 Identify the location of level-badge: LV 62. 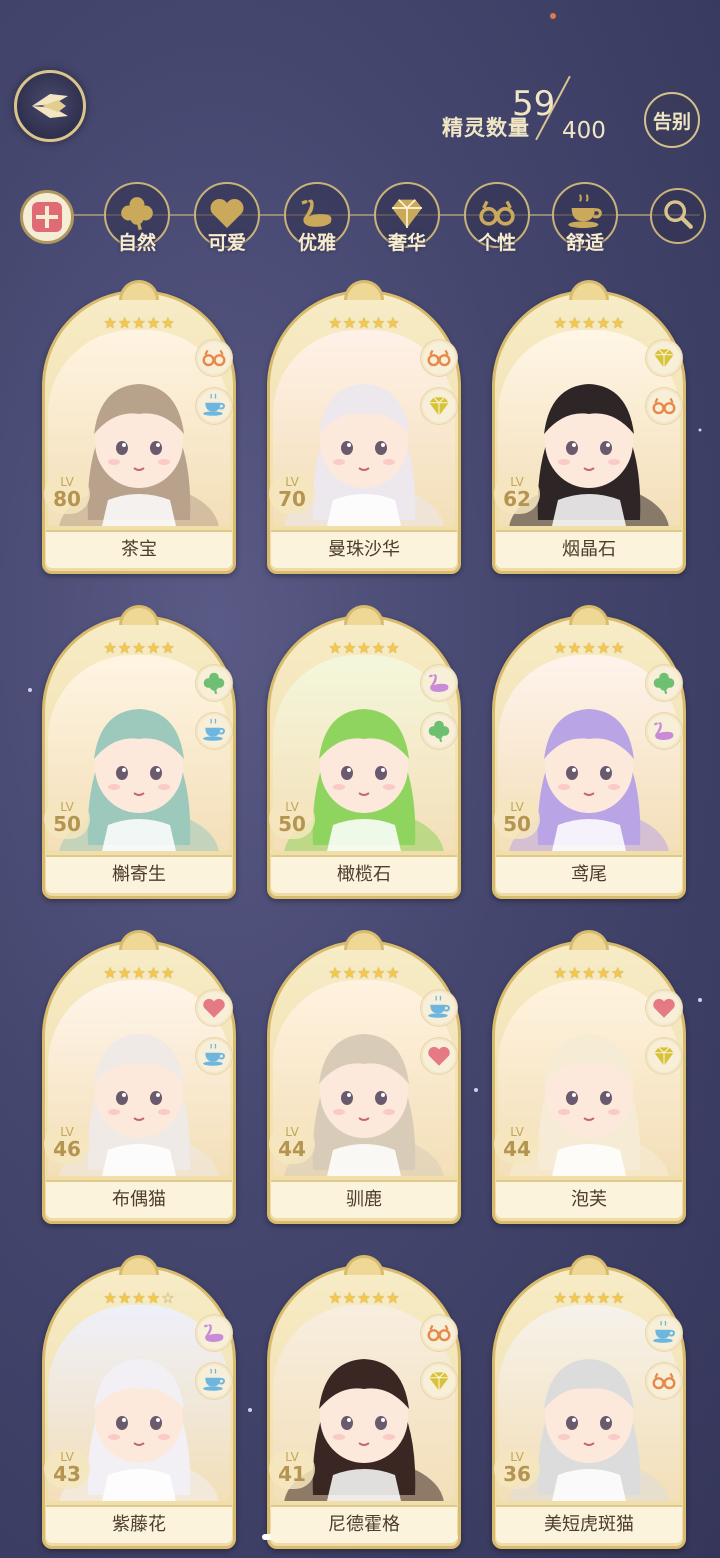
(517, 494).